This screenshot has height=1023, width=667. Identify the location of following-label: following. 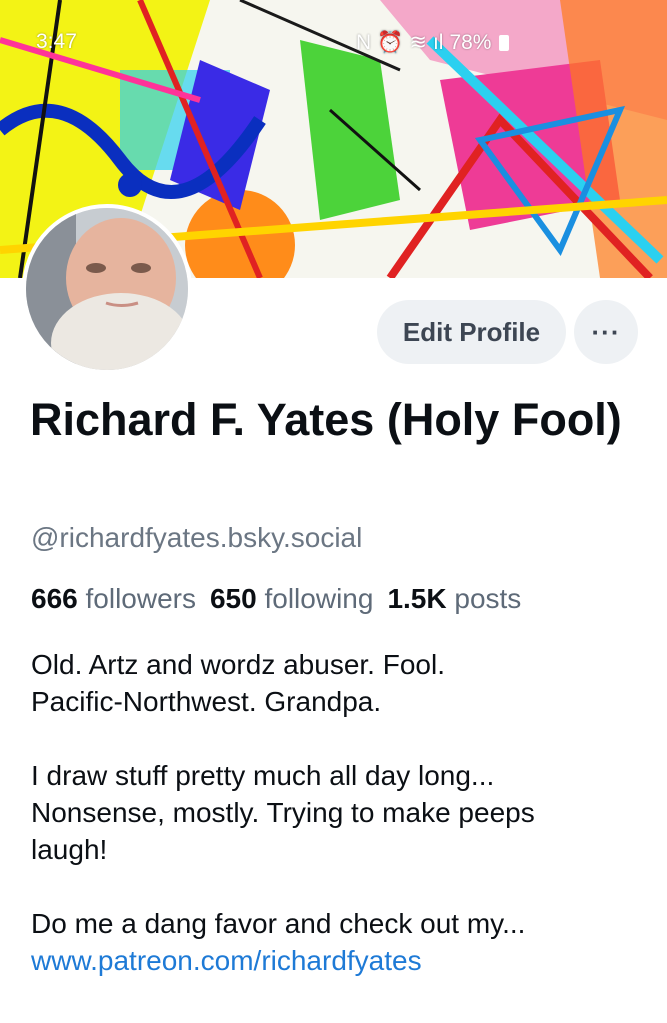
(319, 598).